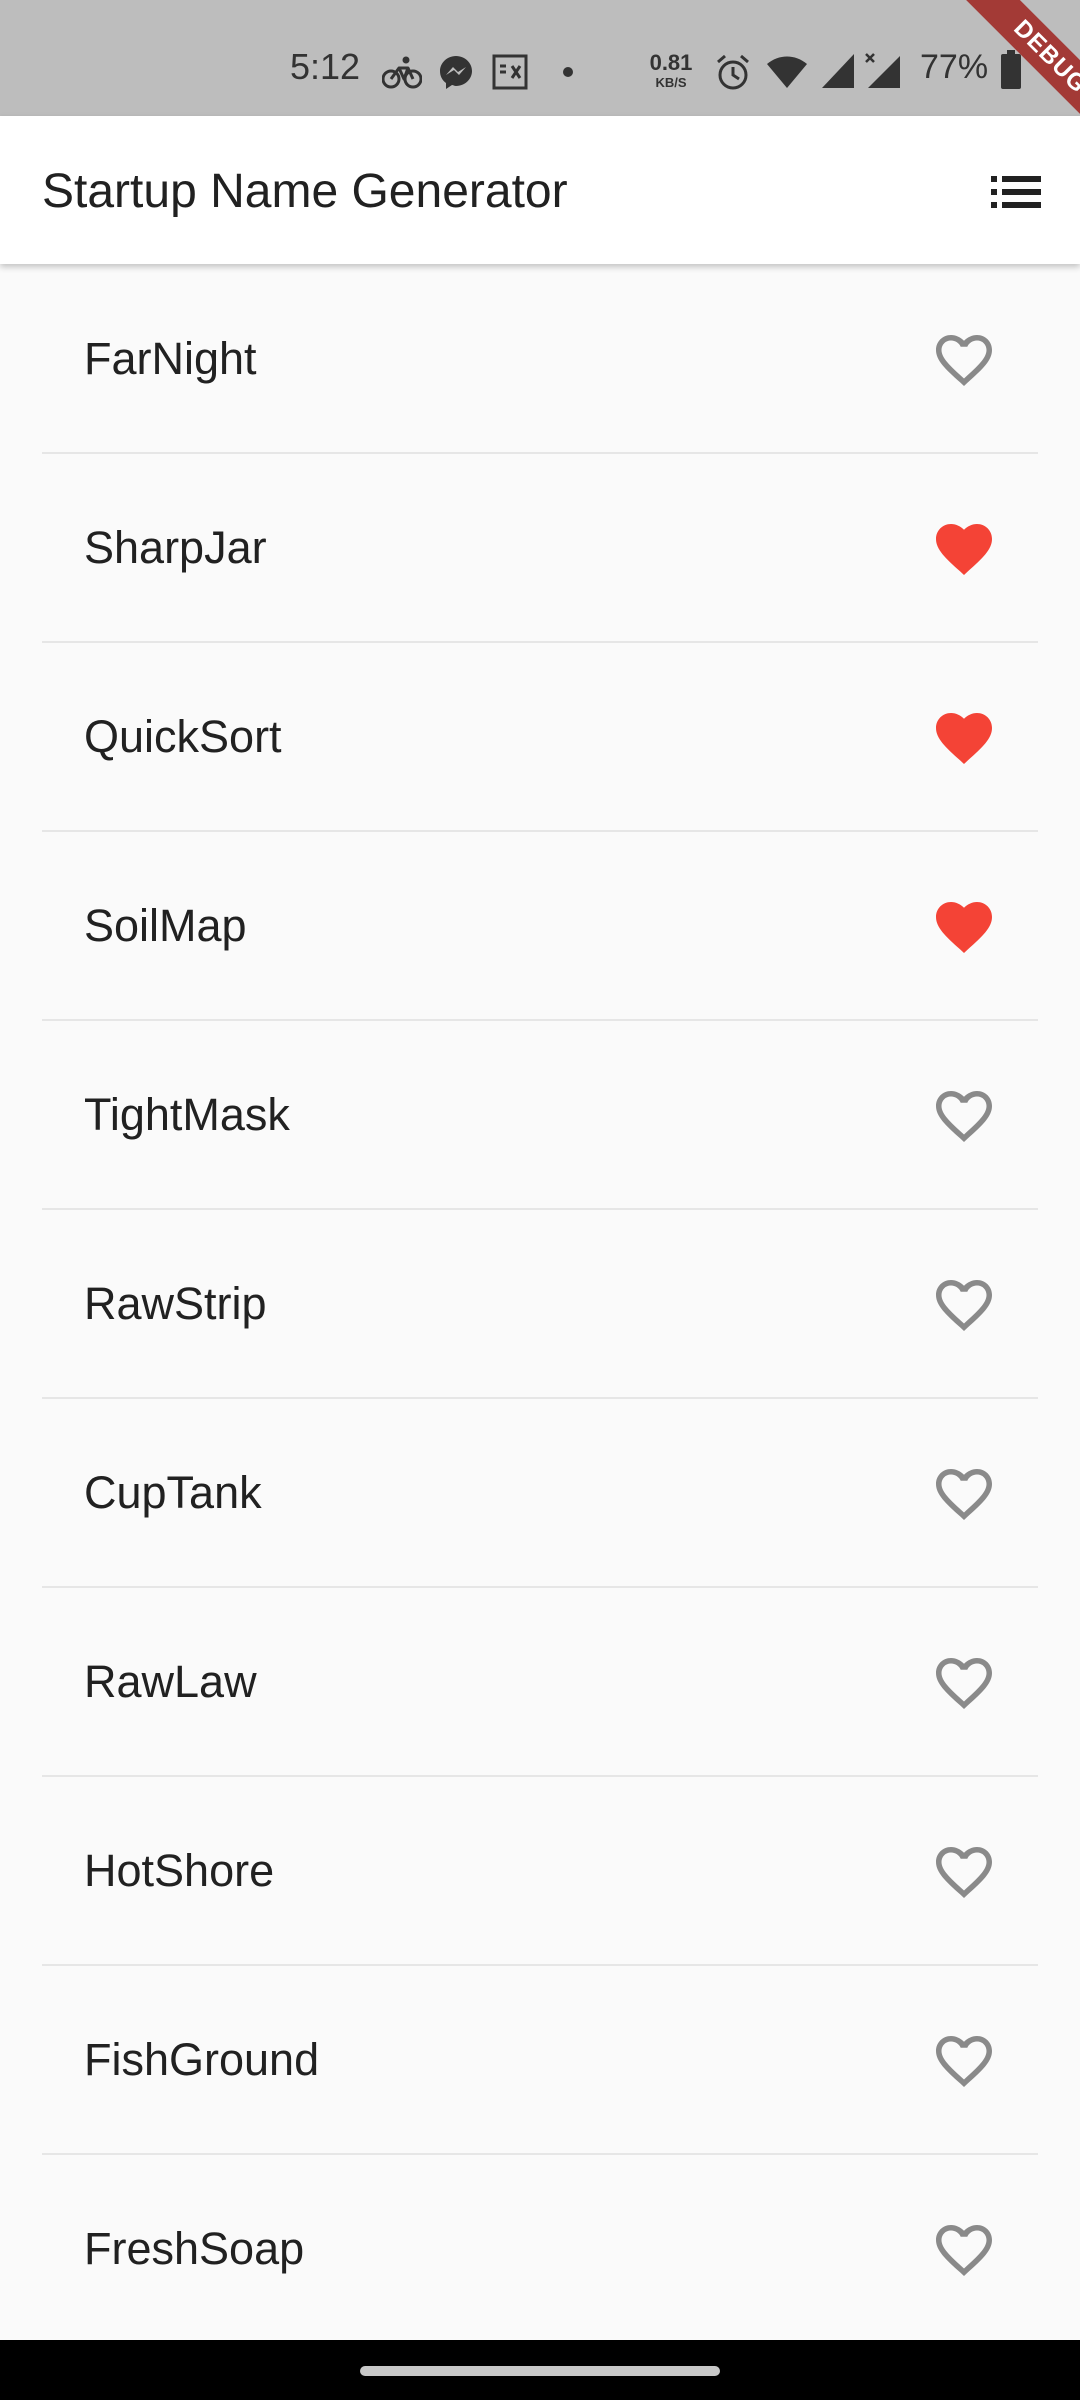 The width and height of the screenshot is (1080, 2400). What do you see at coordinates (305, 191) in the screenshot?
I see `page-title: Startup Name Generator` at bounding box center [305, 191].